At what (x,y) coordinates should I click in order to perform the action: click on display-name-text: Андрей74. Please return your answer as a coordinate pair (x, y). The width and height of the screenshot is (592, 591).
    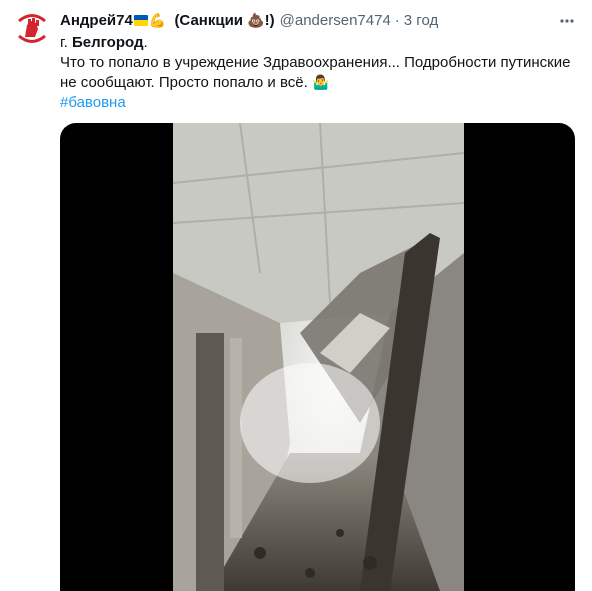
    Looking at the image, I should click on (96, 20).